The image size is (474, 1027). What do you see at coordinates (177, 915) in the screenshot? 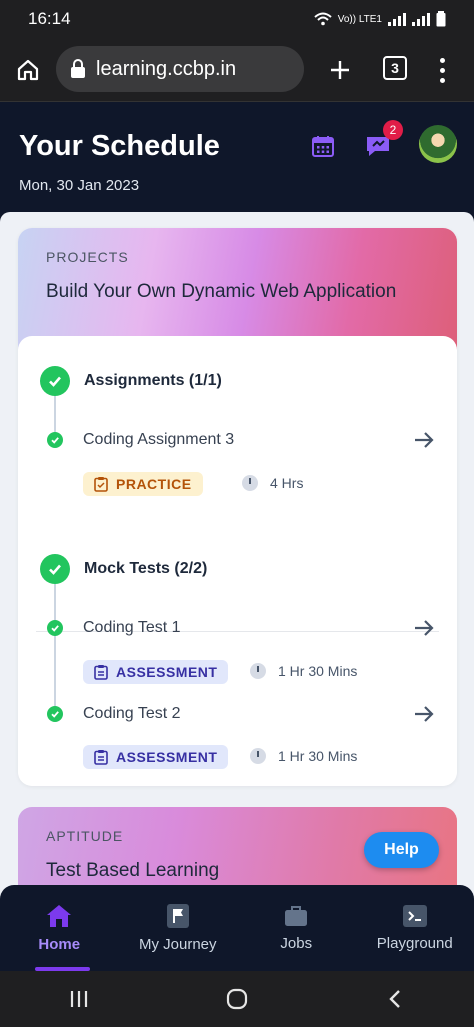
I see `flag-icon` at bounding box center [177, 915].